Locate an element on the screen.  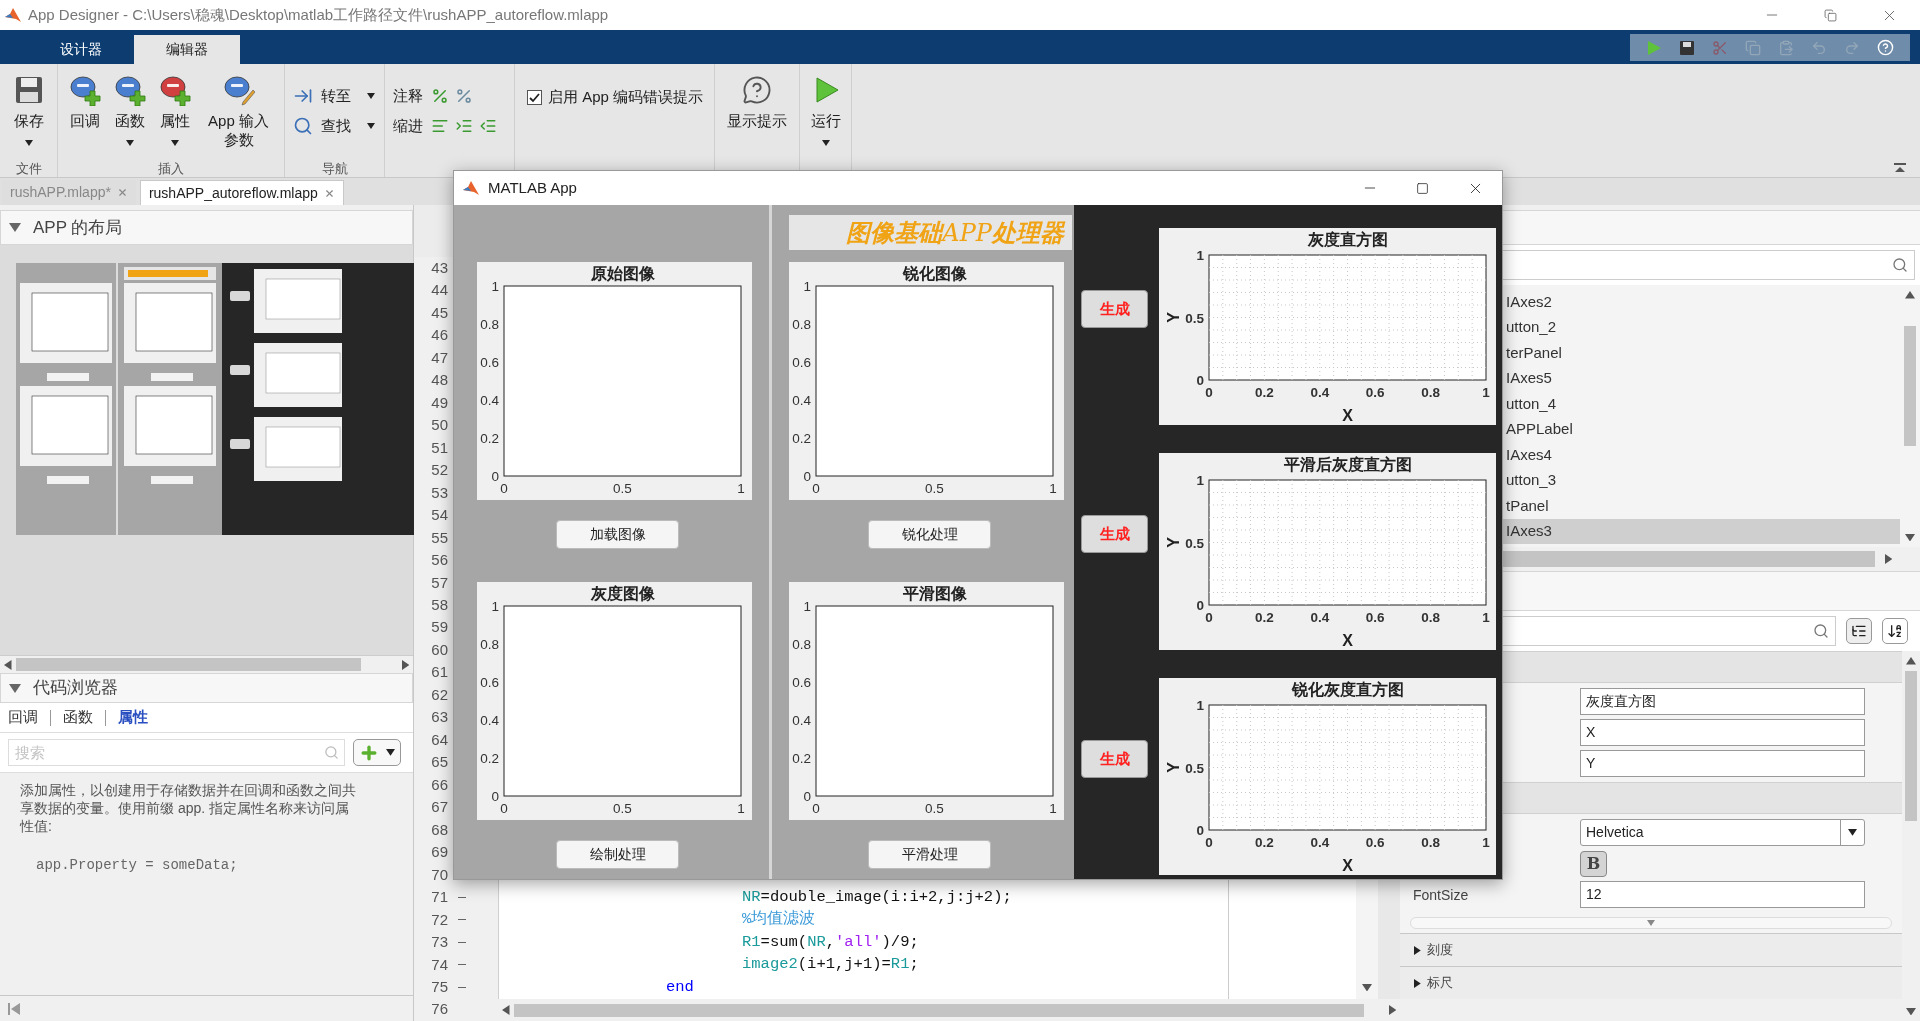
browser-tab: 回调 is located at coordinates (23, 717).